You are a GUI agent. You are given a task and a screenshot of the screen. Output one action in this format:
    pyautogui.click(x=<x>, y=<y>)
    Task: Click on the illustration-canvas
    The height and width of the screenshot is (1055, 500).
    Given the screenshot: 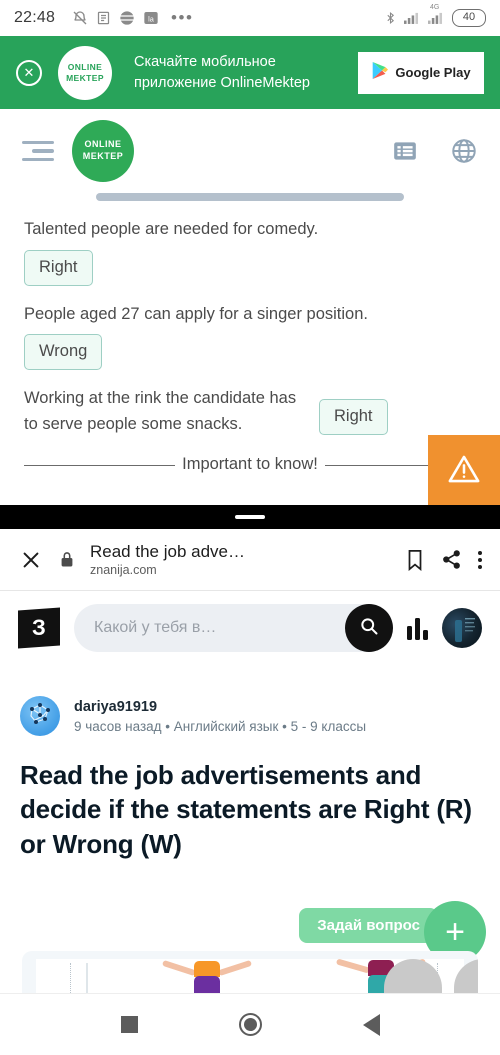 What is the action you would take?
    pyautogui.click(x=257, y=975)
    